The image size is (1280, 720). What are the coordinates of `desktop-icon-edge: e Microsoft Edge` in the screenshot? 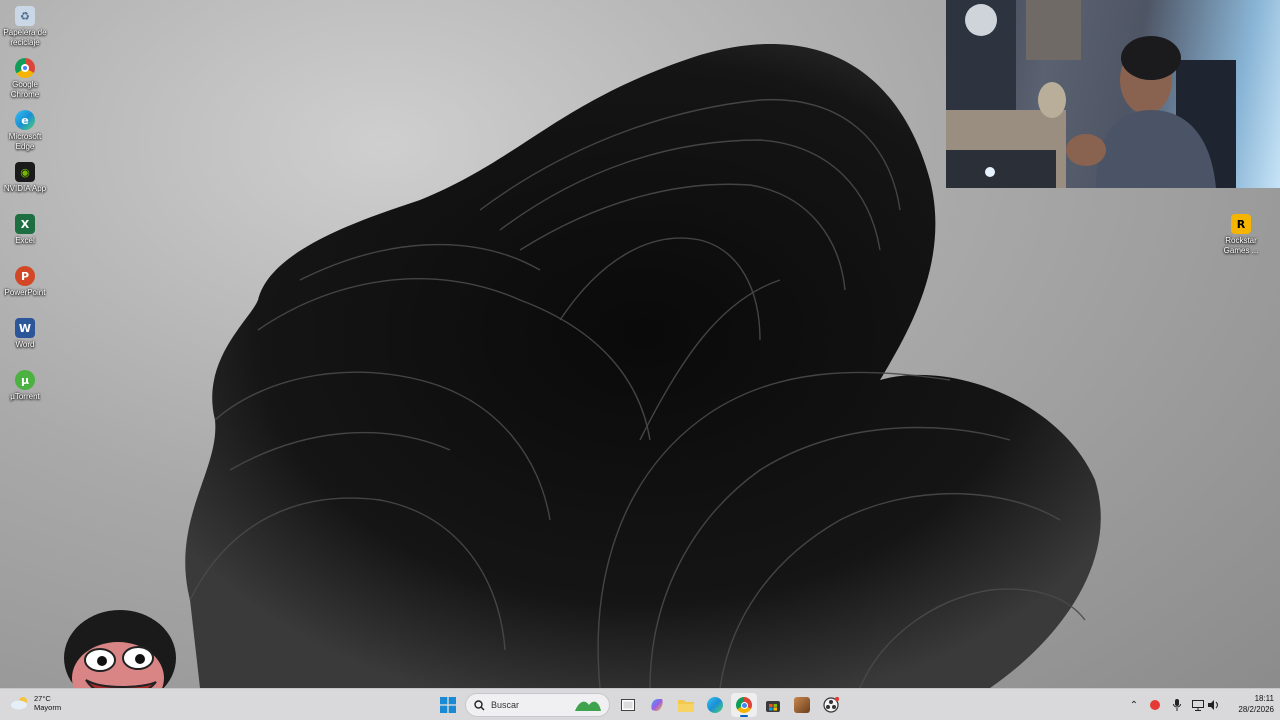 It's located at (25, 130).